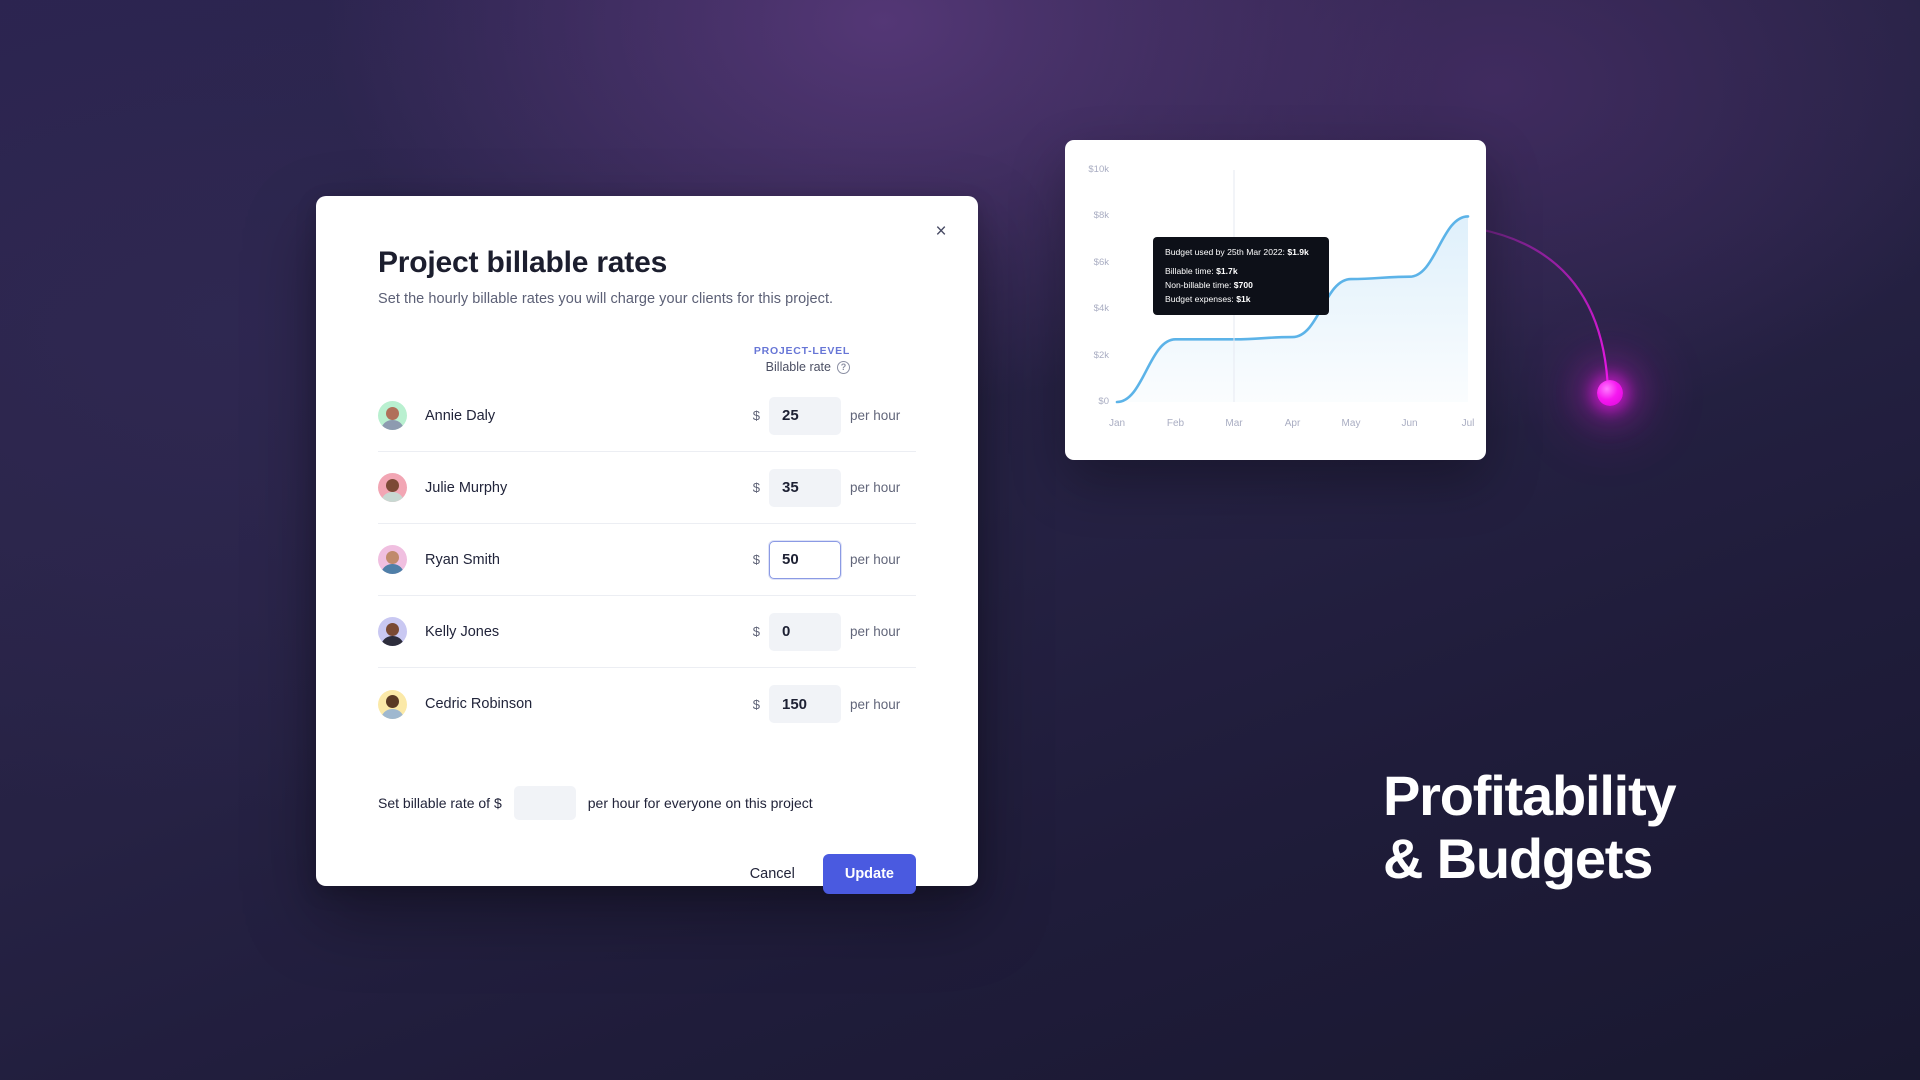  Describe the element at coordinates (1201, 299) in the screenshot. I see `tooltip-line-label: Budget expenses:` at that location.